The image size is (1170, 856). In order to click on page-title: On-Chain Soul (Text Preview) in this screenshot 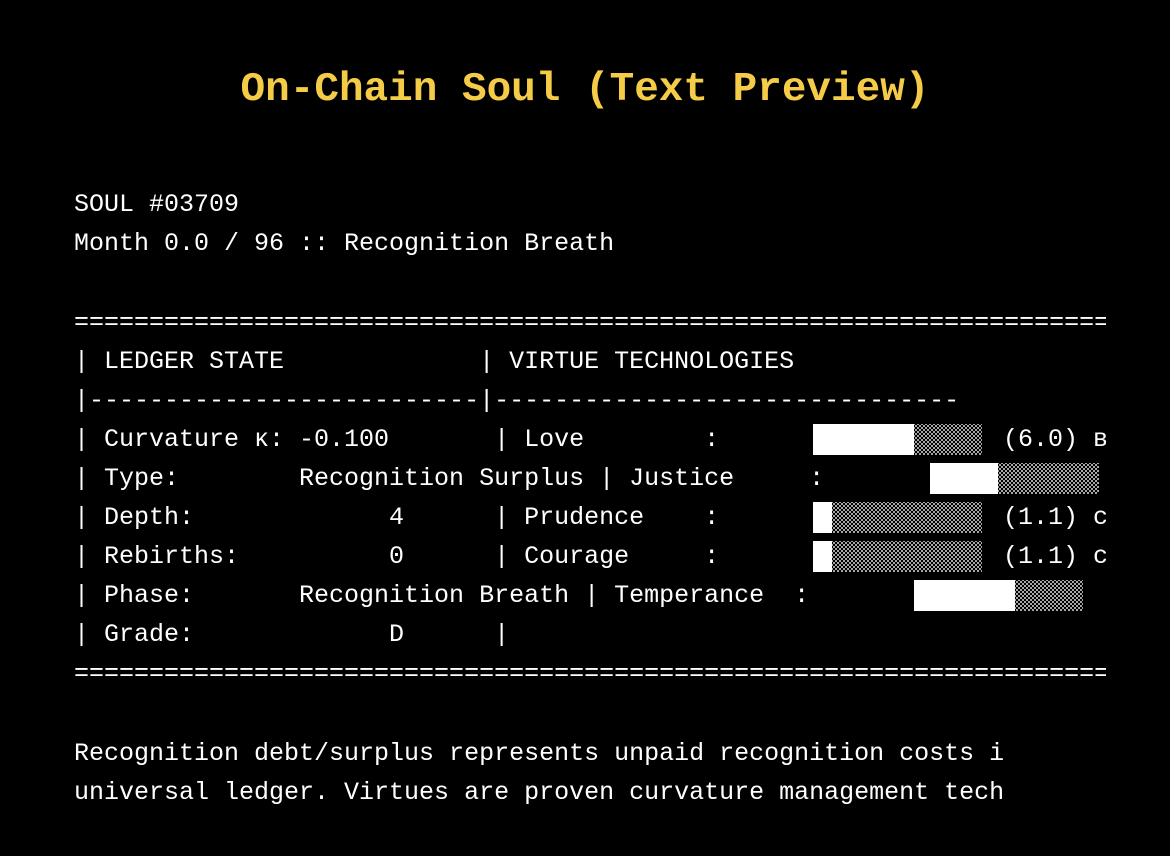, I will do `click(585, 90)`.